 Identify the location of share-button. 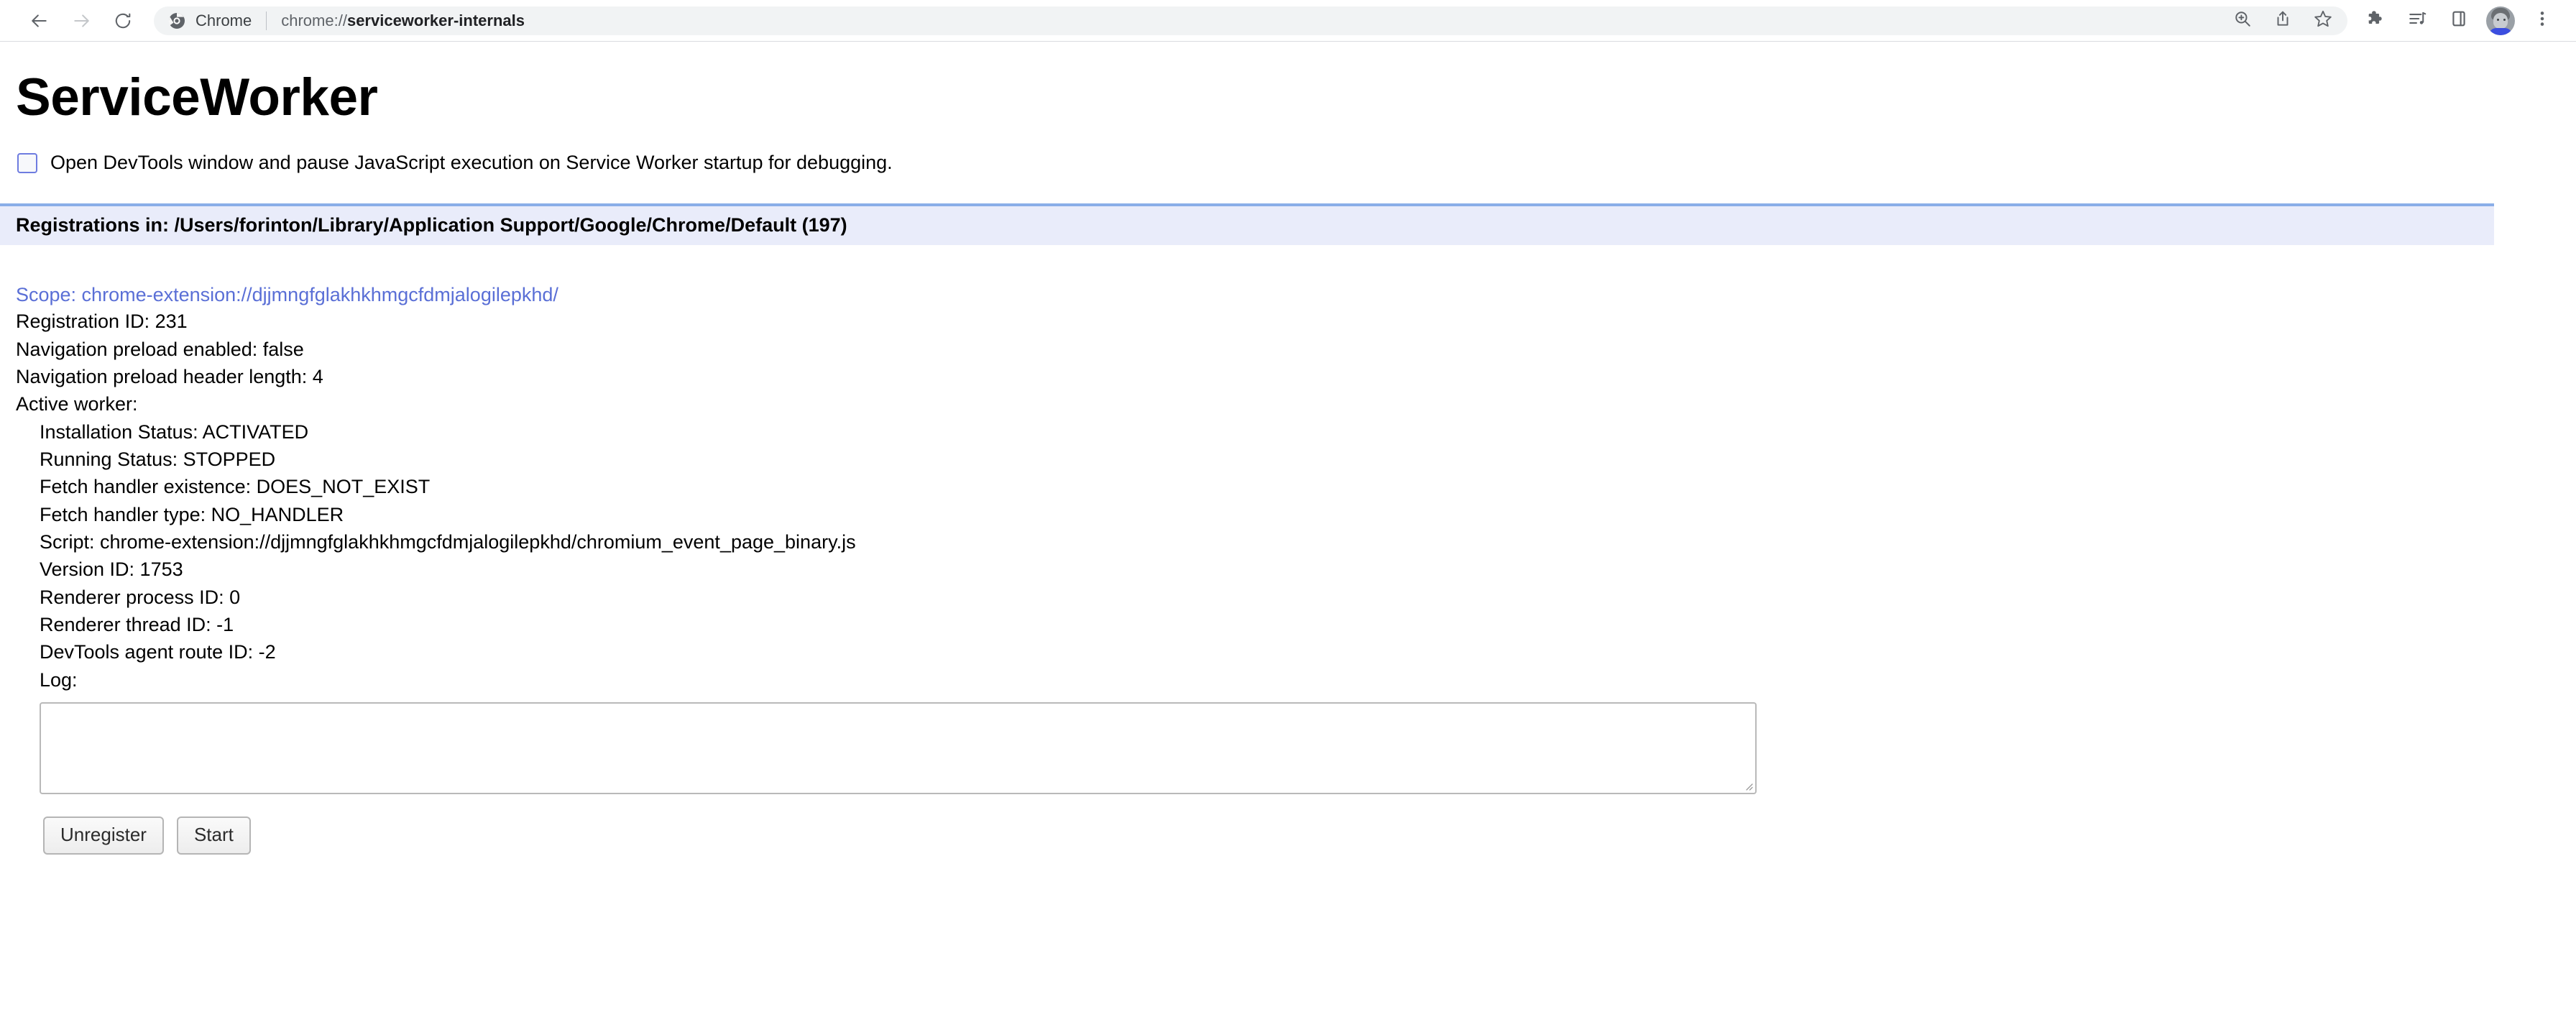
(2283, 20).